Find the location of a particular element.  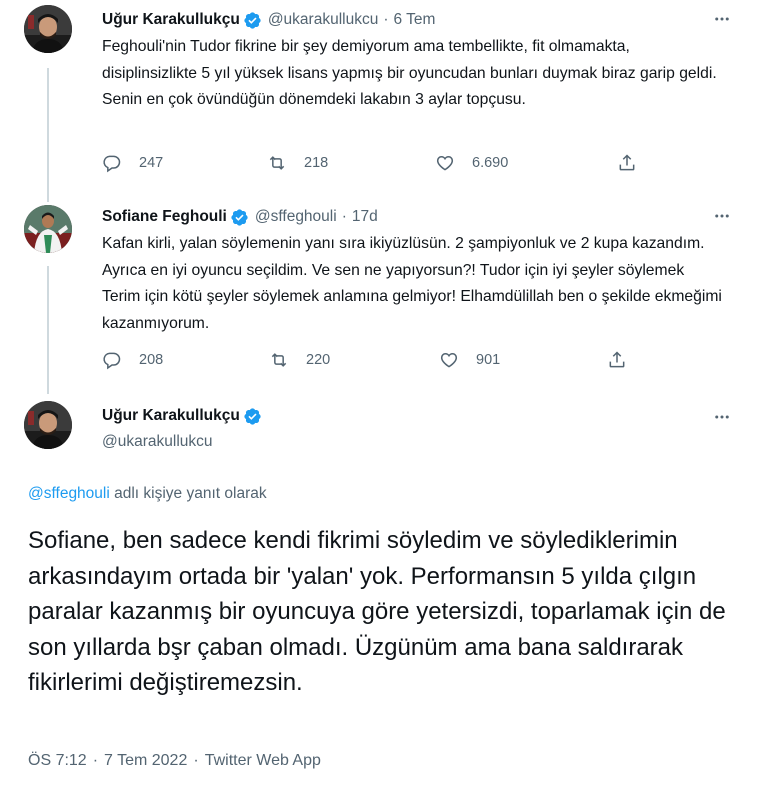

retweet-button: 220 is located at coordinates (354, 360).